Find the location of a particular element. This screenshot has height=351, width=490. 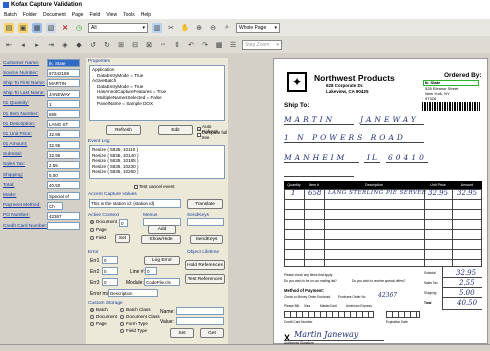

fit-height-icon: ⇕ is located at coordinates (177, 45).